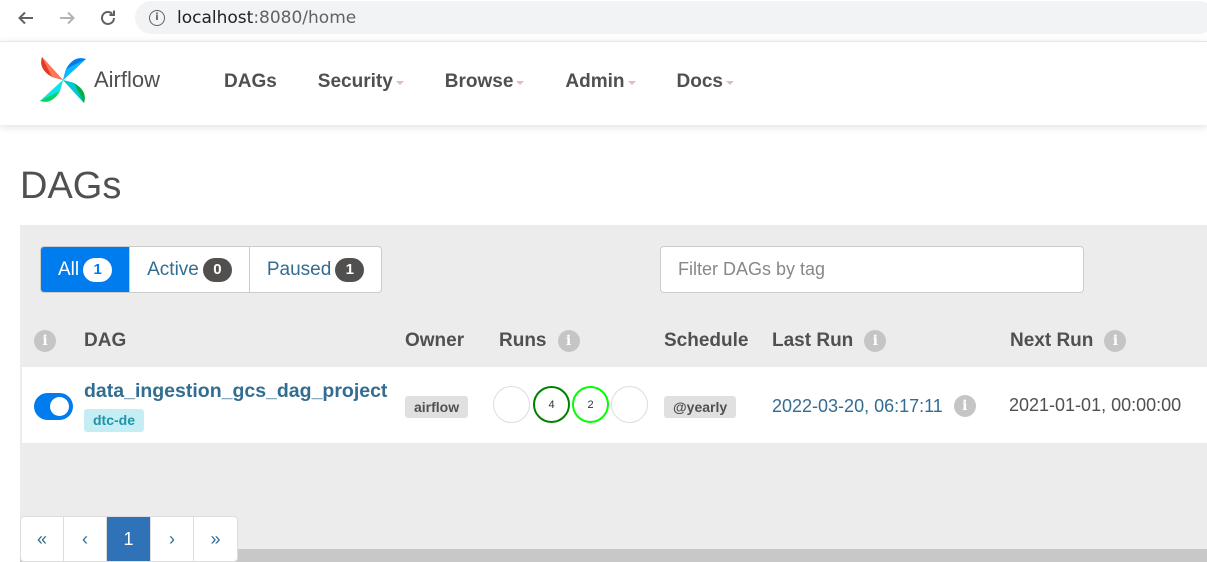  What do you see at coordinates (105, 341) in the screenshot?
I see `header-dag: DAG` at bounding box center [105, 341].